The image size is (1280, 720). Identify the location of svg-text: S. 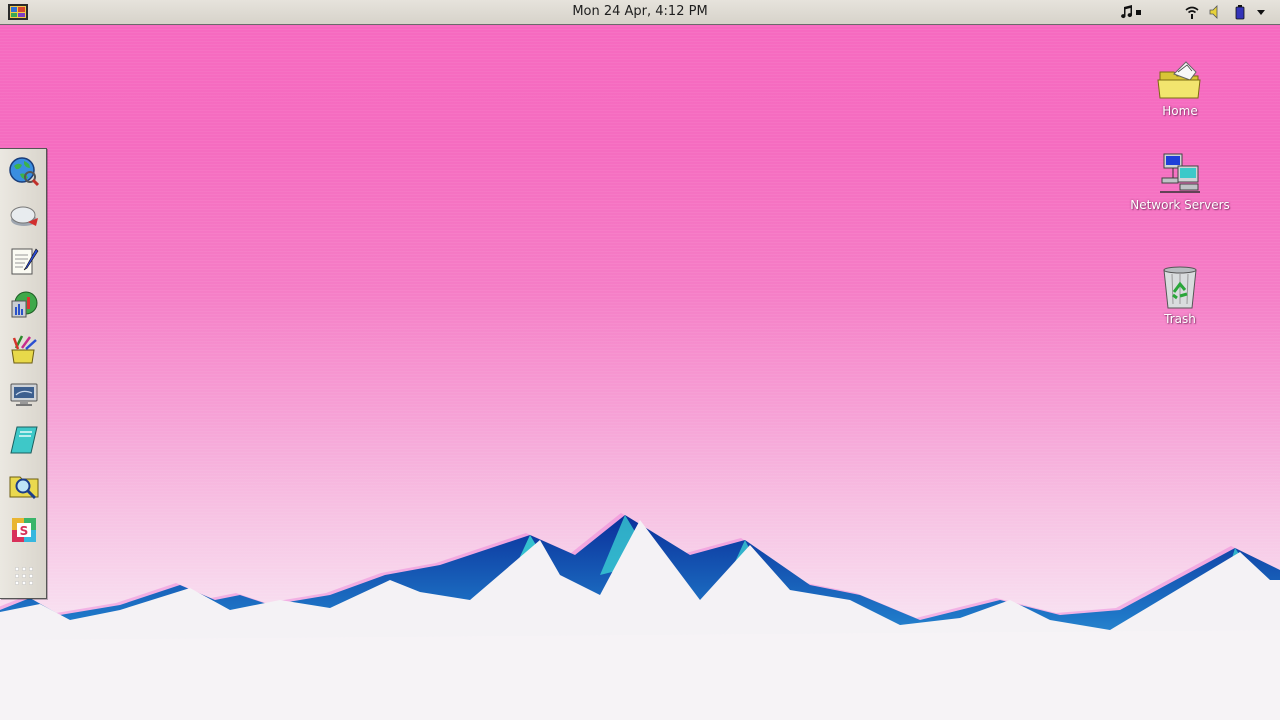
(24, 531).